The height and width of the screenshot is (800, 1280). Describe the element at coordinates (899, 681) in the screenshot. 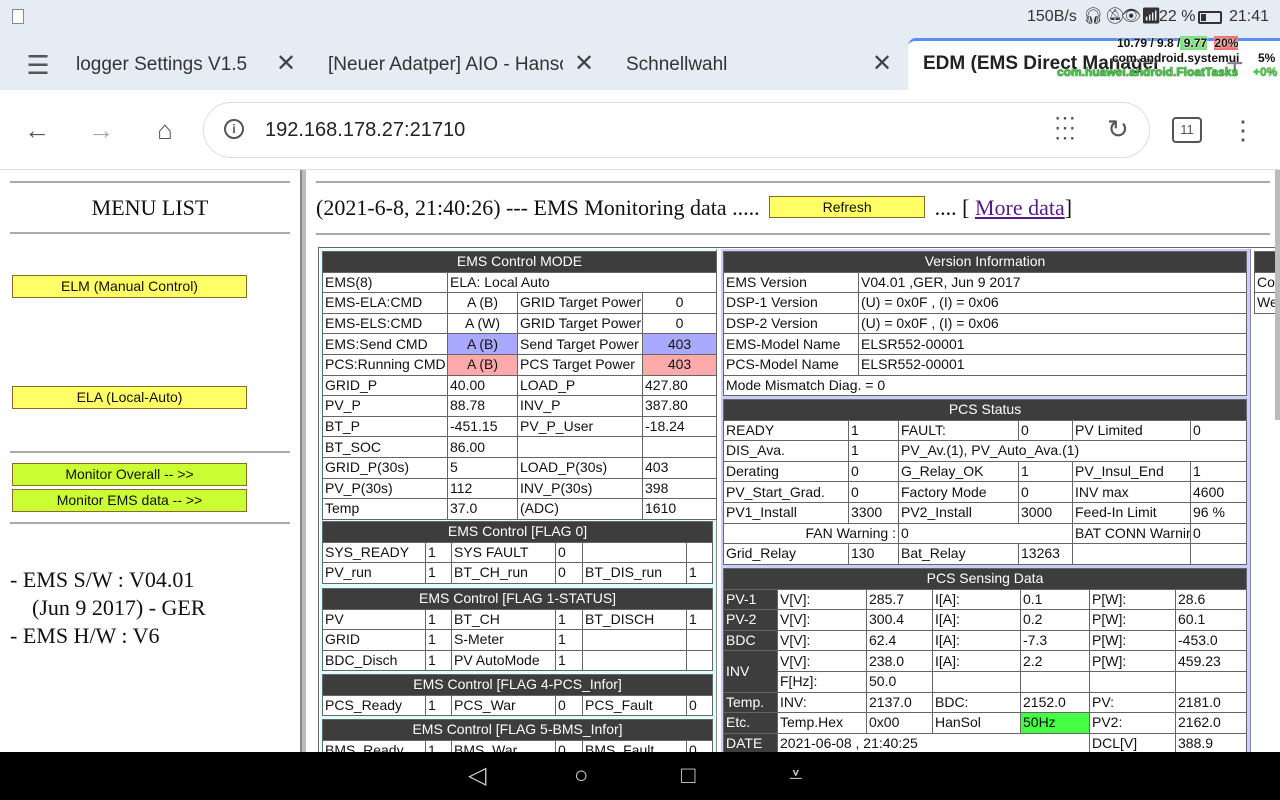

I see `table-cell: 50.0` at that location.